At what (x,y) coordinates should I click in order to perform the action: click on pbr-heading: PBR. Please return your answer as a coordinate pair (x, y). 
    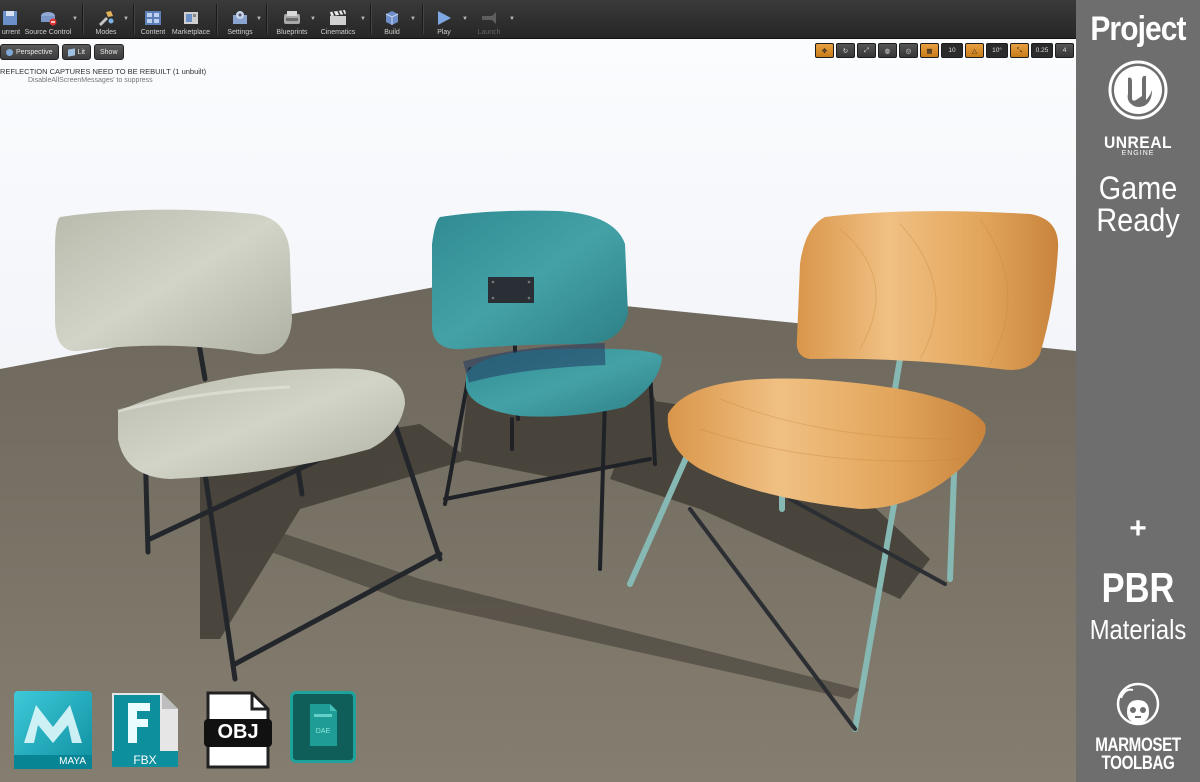
    Looking at the image, I should click on (1138, 587).